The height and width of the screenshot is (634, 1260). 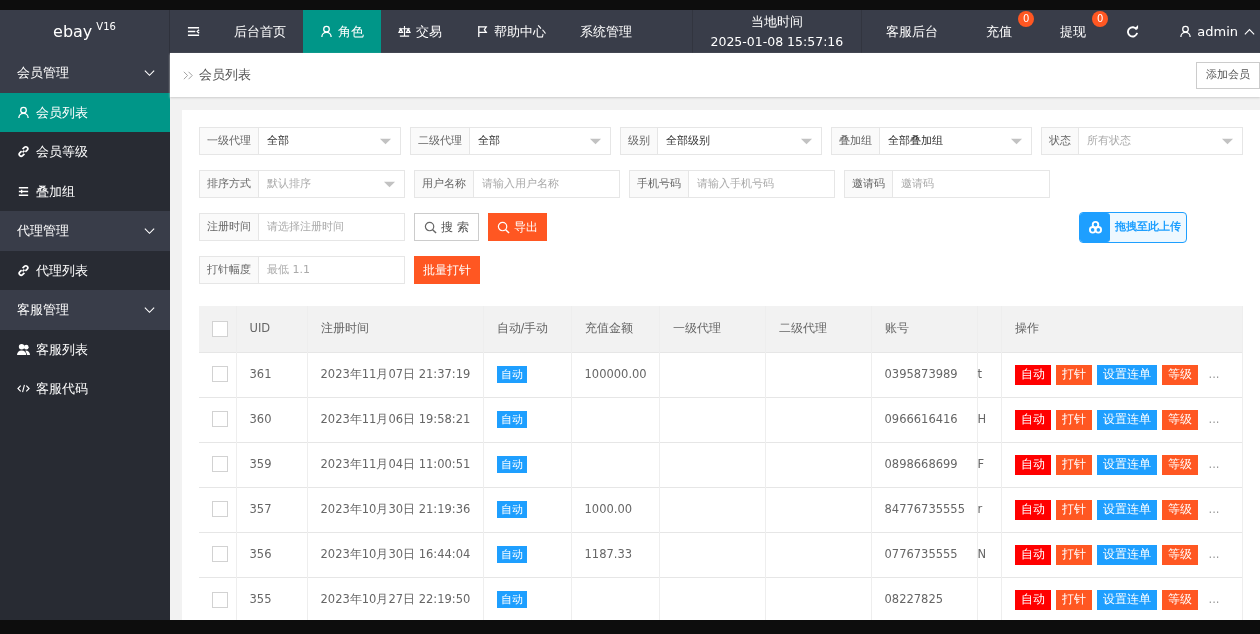 What do you see at coordinates (1207, 31) in the screenshot?
I see `user-menu: admin` at bounding box center [1207, 31].